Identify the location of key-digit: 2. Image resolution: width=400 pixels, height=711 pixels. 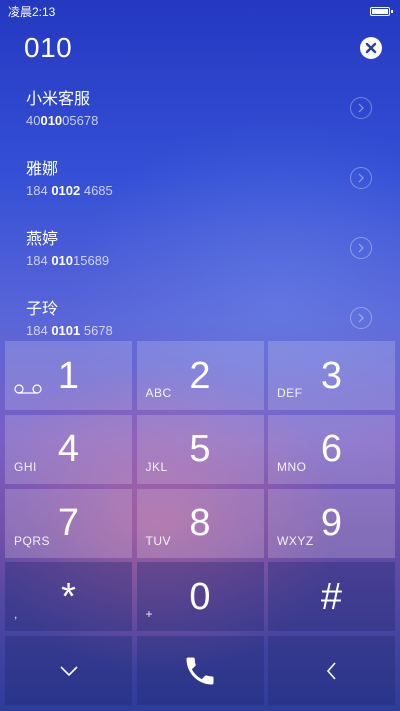
(200, 375).